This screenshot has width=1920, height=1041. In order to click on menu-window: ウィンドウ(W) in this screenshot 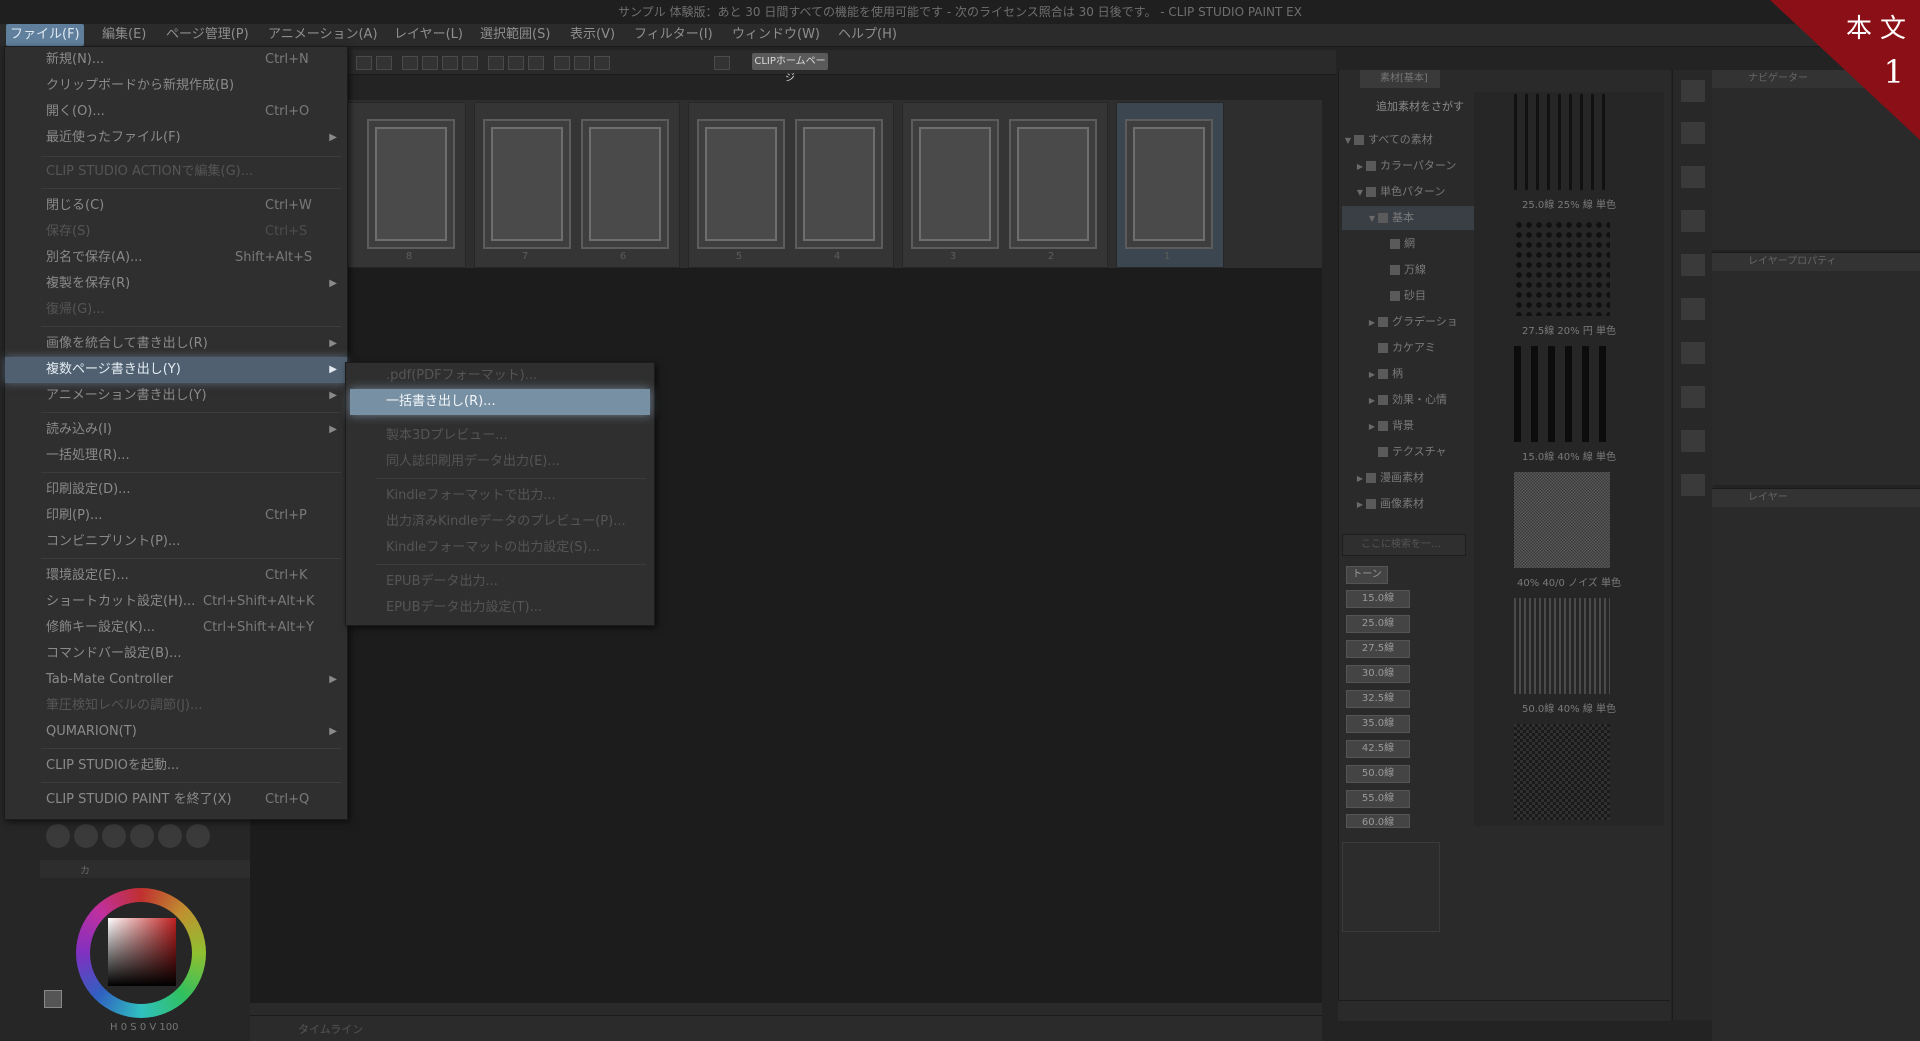, I will do `click(776, 35)`.